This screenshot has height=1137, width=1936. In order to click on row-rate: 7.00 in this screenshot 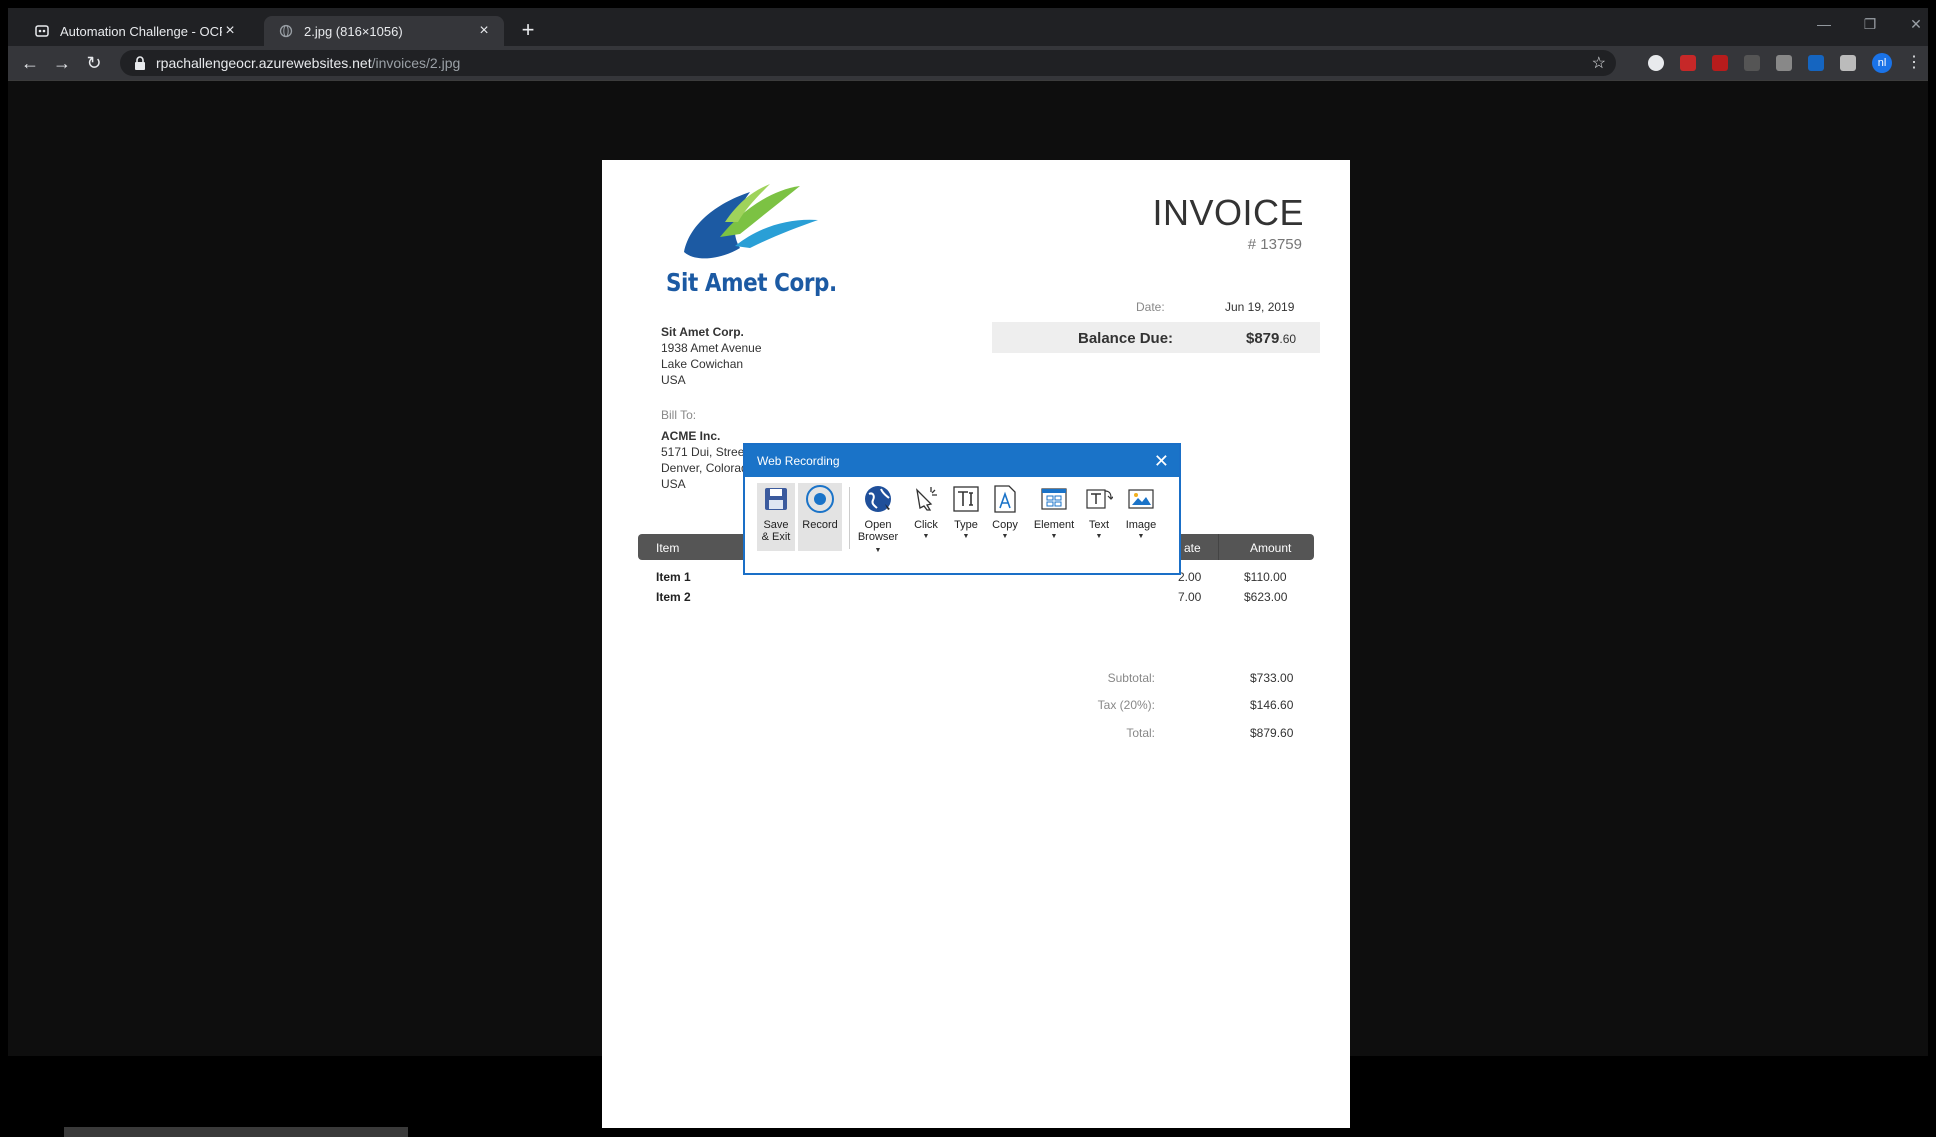, I will do `click(1190, 597)`.